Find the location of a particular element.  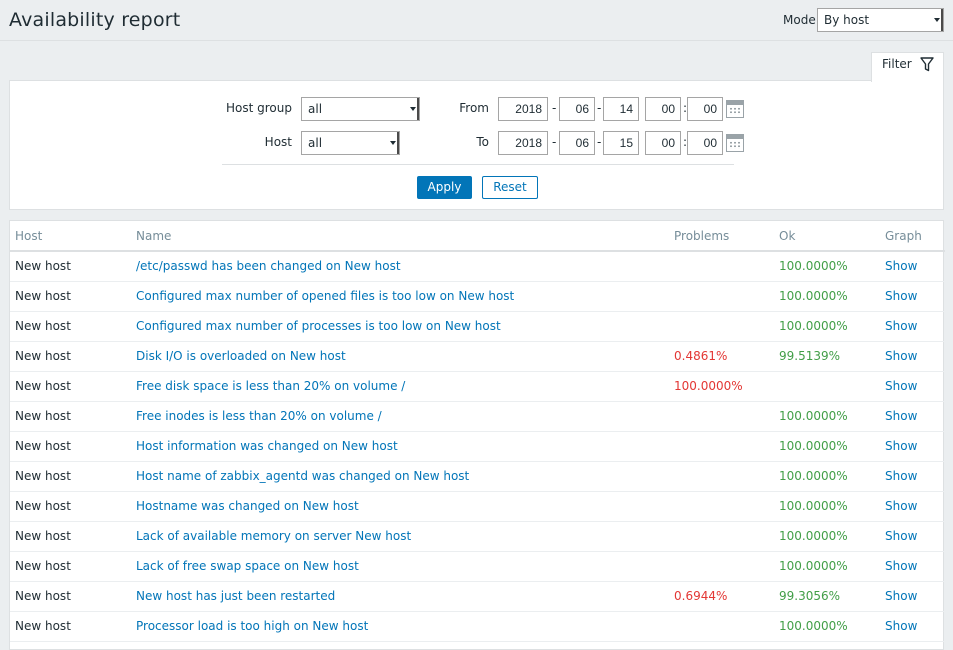

cell-trigger-name-link: Host information was changed on New host is located at coordinates (400, 446).